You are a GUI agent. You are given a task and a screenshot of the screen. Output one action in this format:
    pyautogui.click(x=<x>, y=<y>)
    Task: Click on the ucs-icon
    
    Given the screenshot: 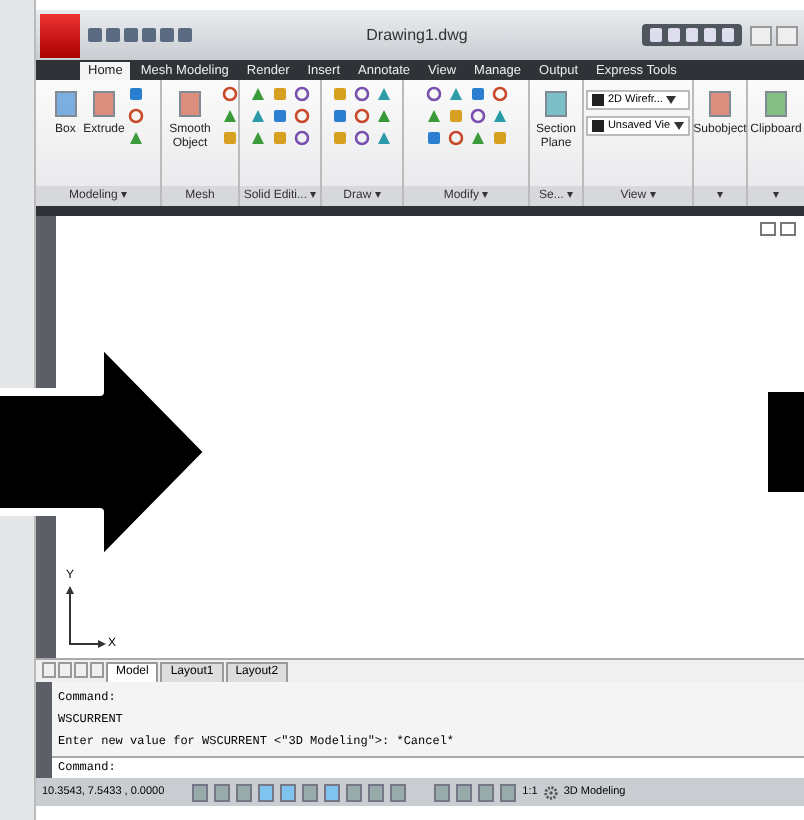 What is the action you would take?
    pyautogui.click(x=86, y=618)
    